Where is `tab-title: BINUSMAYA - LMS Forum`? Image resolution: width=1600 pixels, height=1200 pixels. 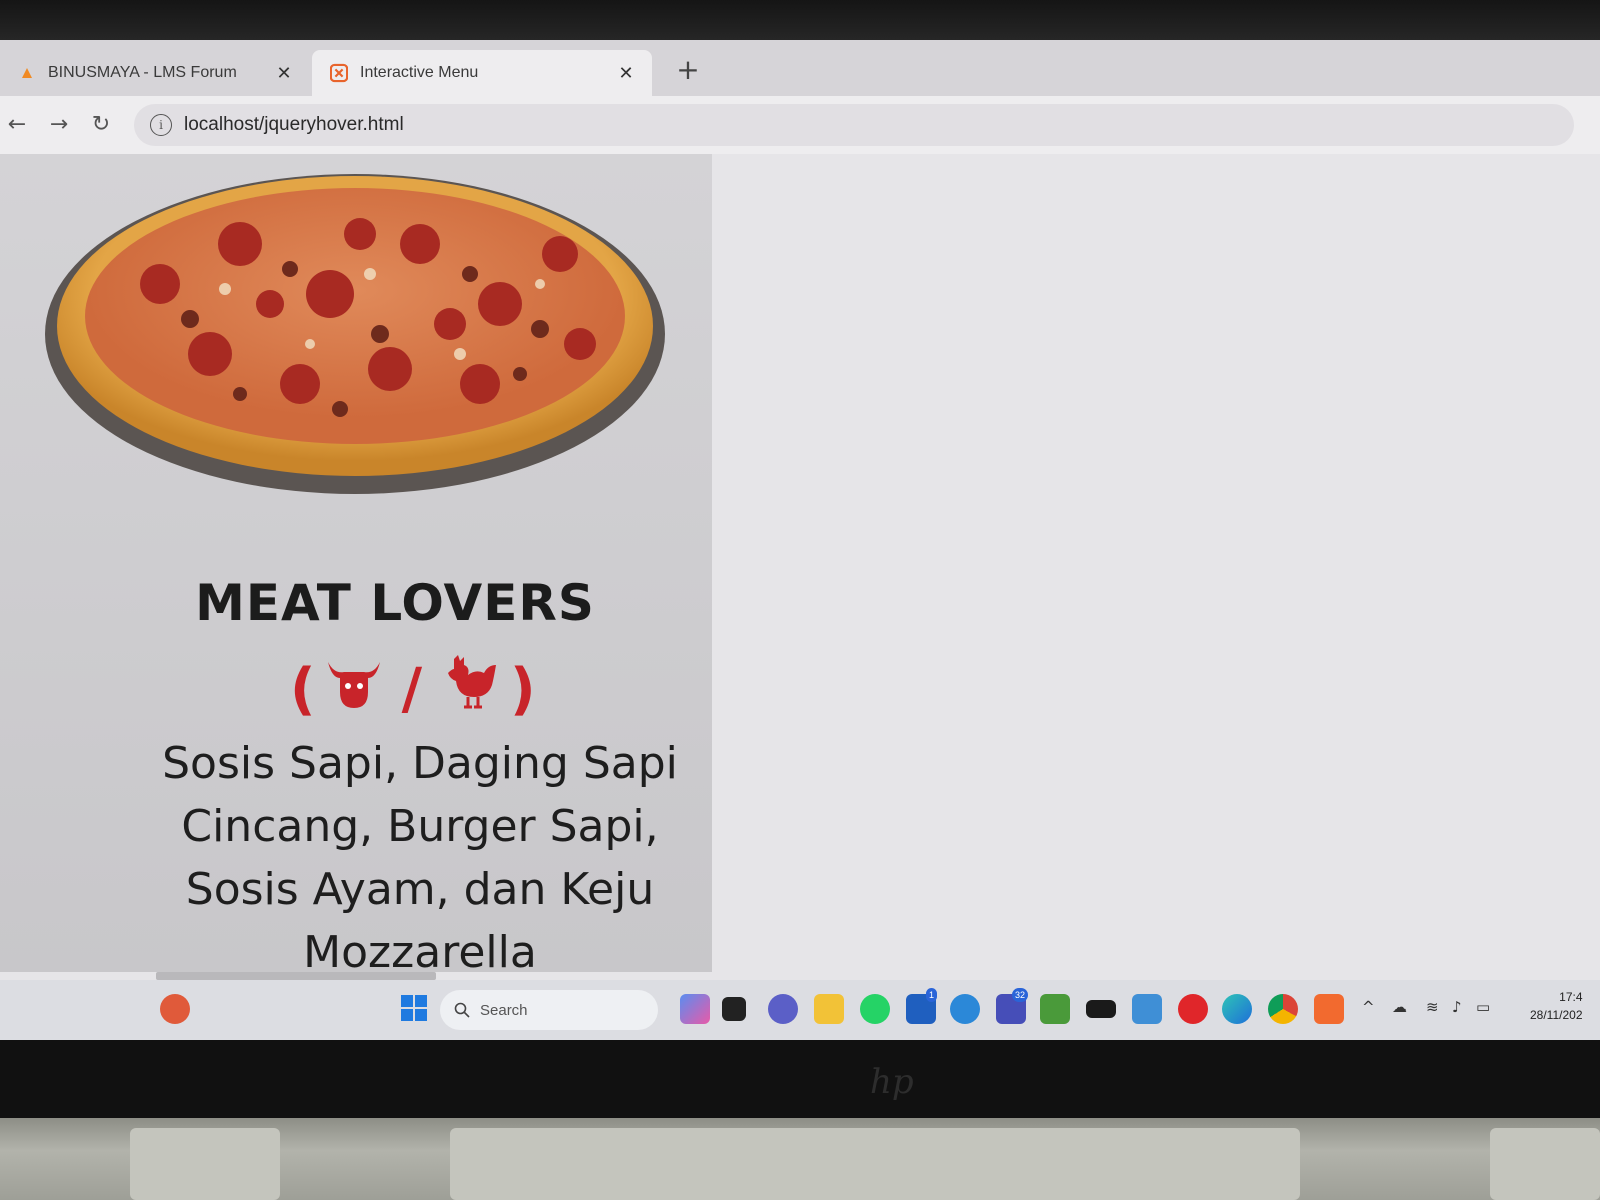 tab-title: BINUSMAYA - LMS Forum is located at coordinates (142, 72).